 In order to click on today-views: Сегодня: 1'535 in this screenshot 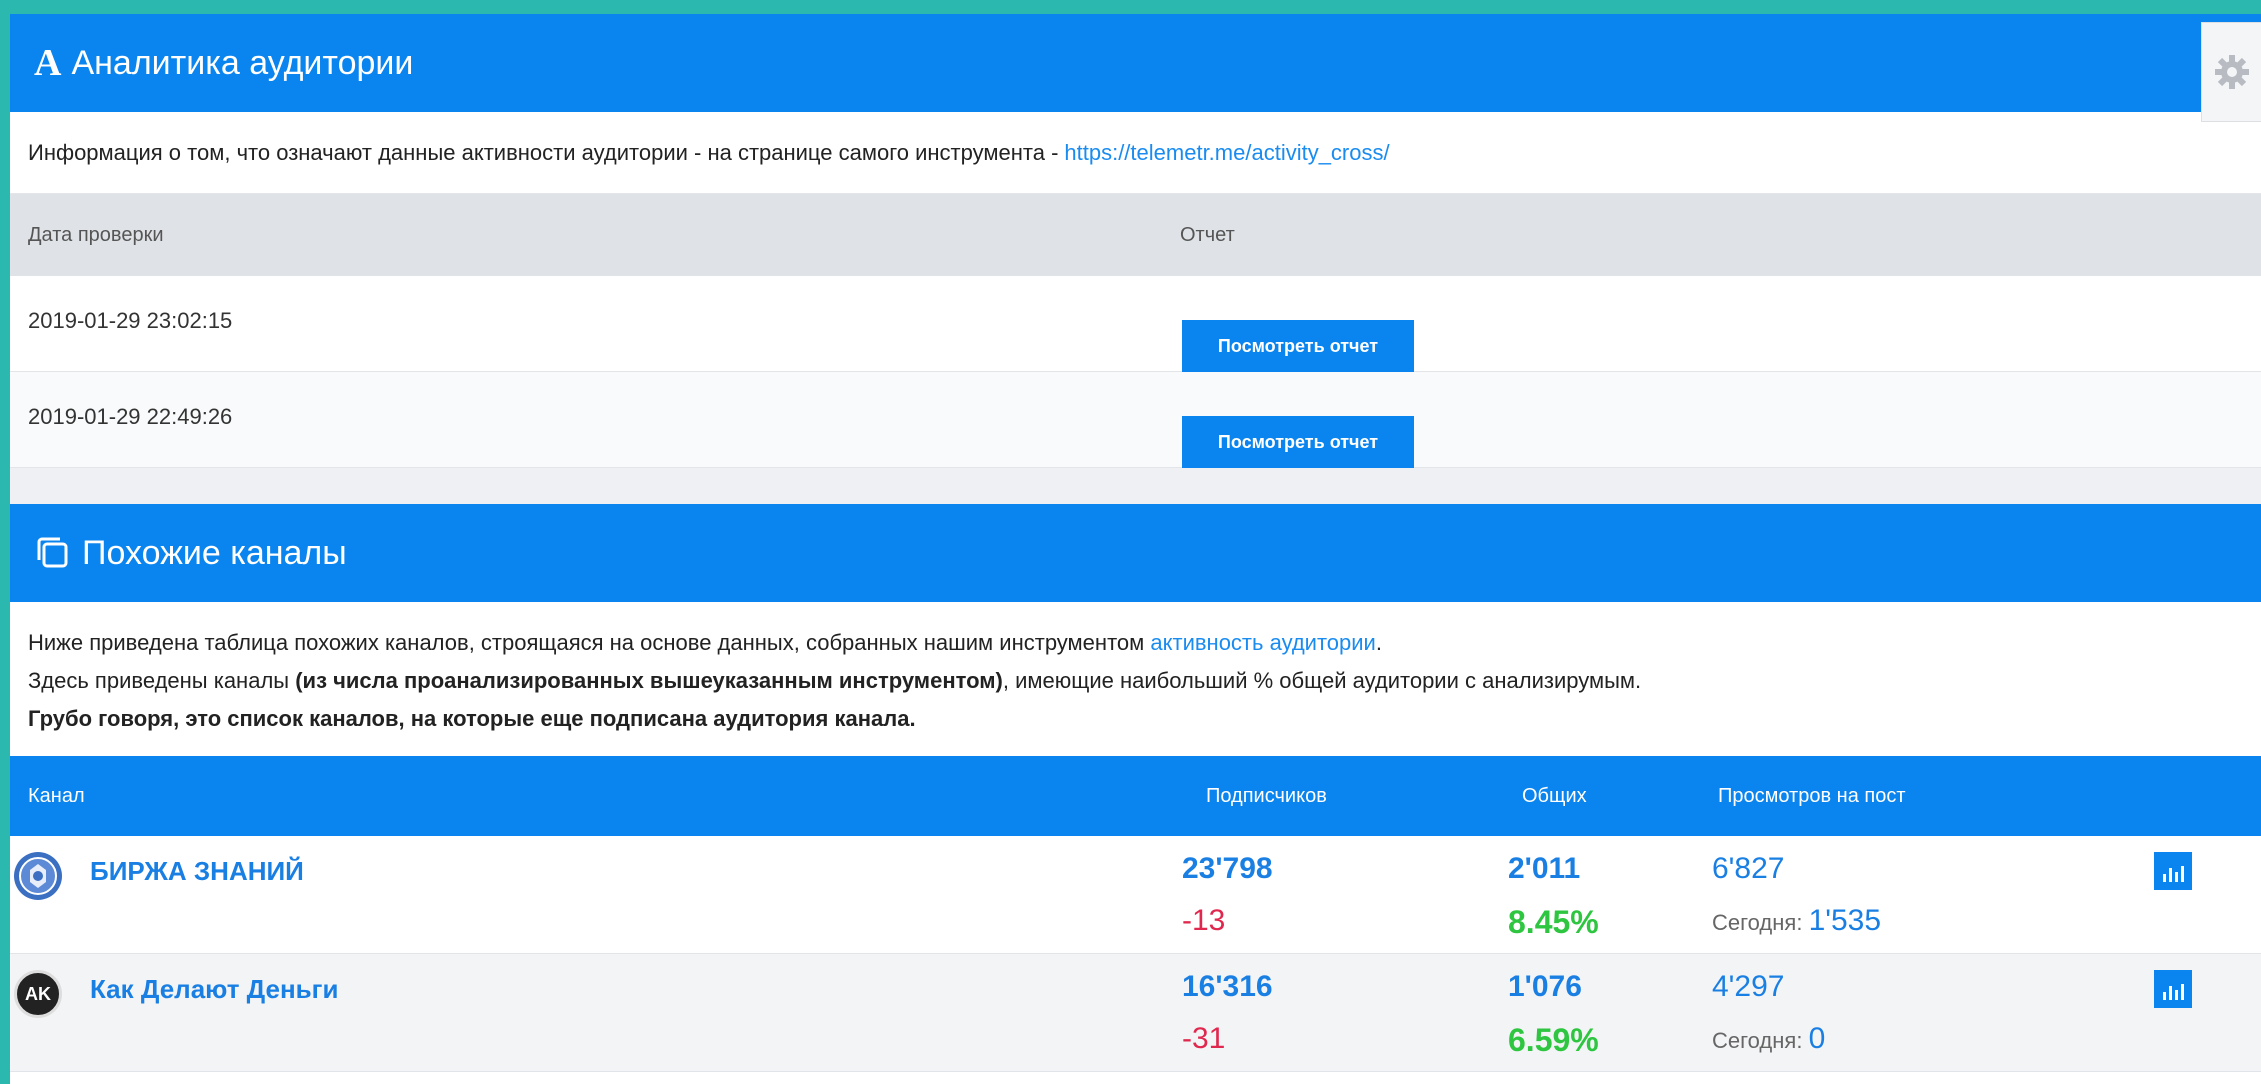, I will do `click(1796, 921)`.